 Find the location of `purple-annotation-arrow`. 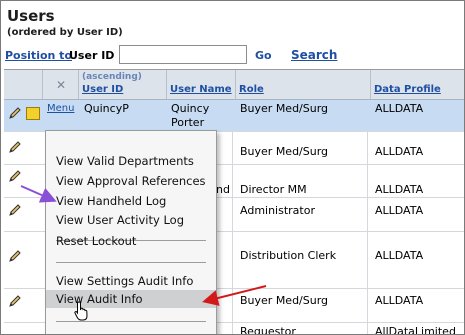

purple-annotation-arrow is located at coordinates (38, 194).